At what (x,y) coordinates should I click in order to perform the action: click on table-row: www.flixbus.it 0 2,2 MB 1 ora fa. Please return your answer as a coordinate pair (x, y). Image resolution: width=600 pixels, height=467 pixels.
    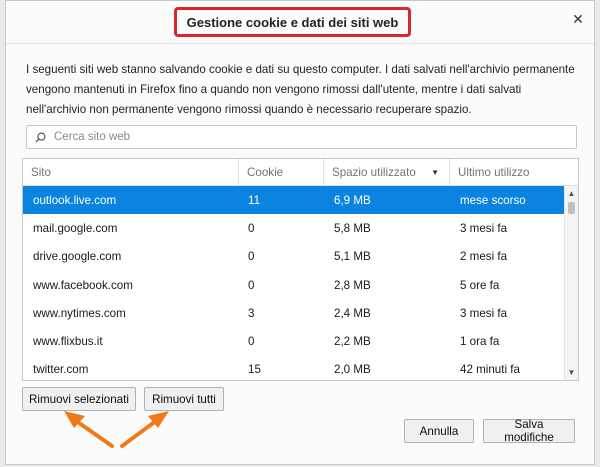
    Looking at the image, I should click on (293, 341).